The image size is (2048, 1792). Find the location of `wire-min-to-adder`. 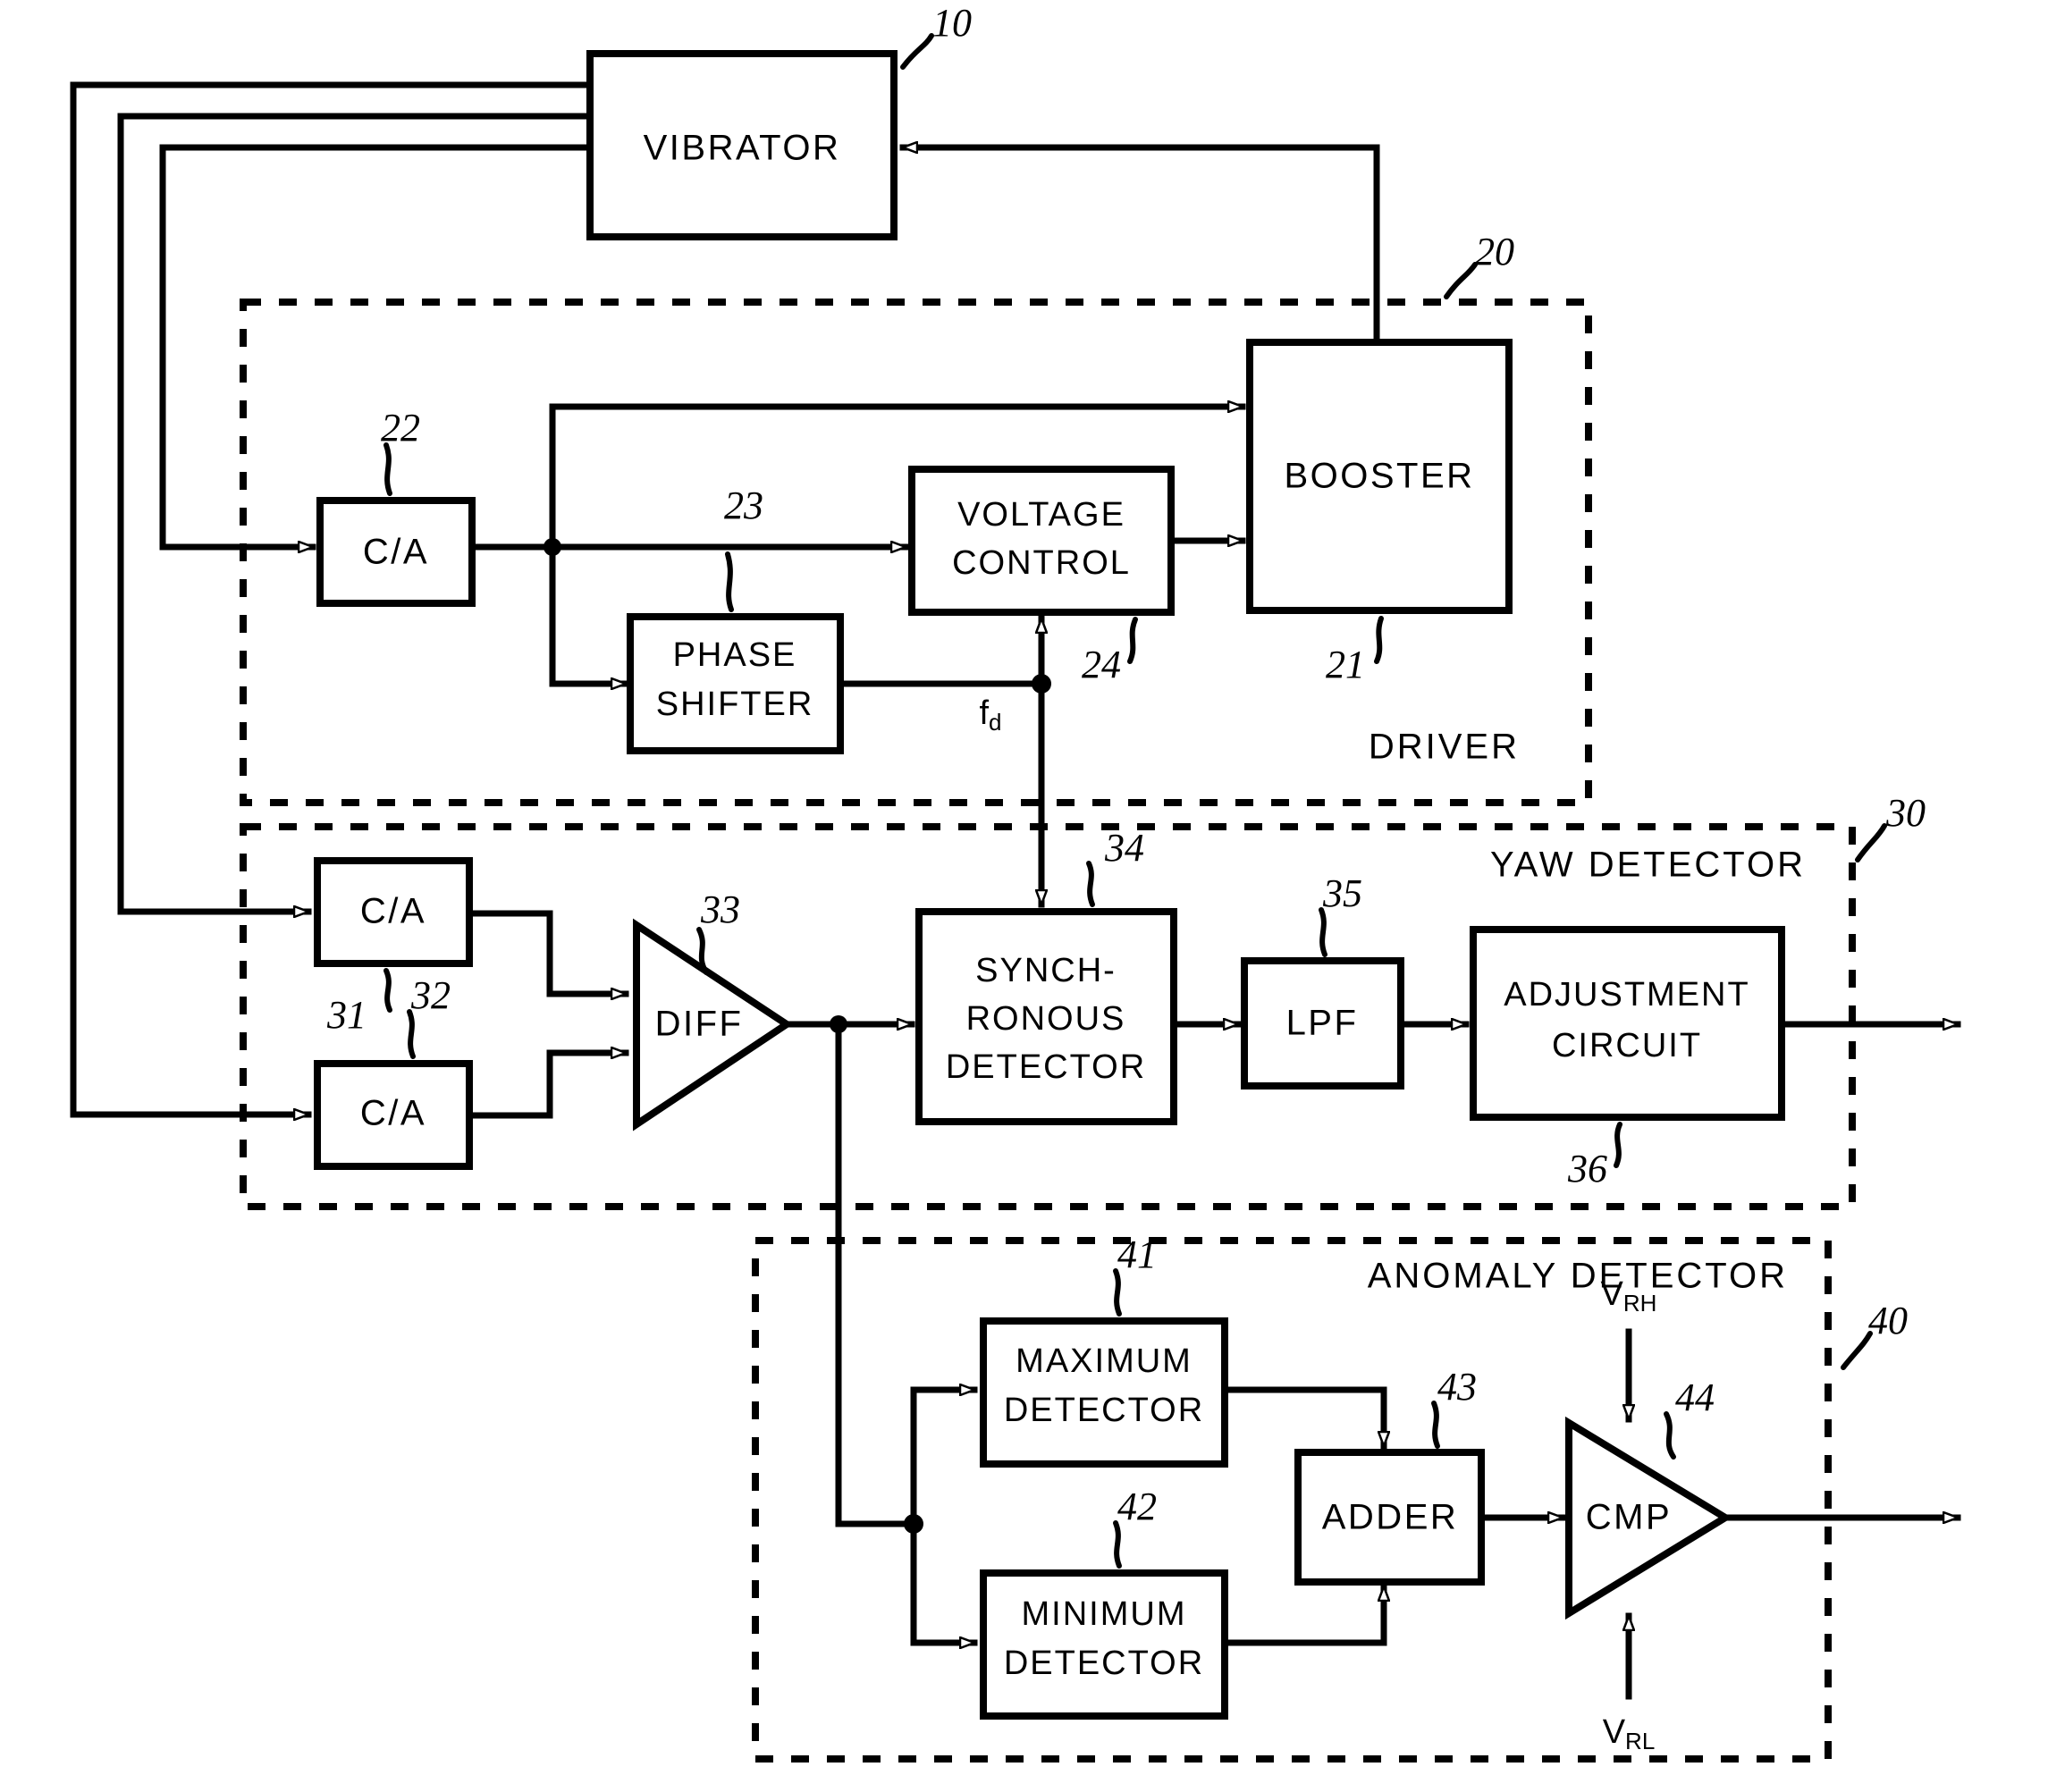

wire-min-to-adder is located at coordinates (1302, 1614).